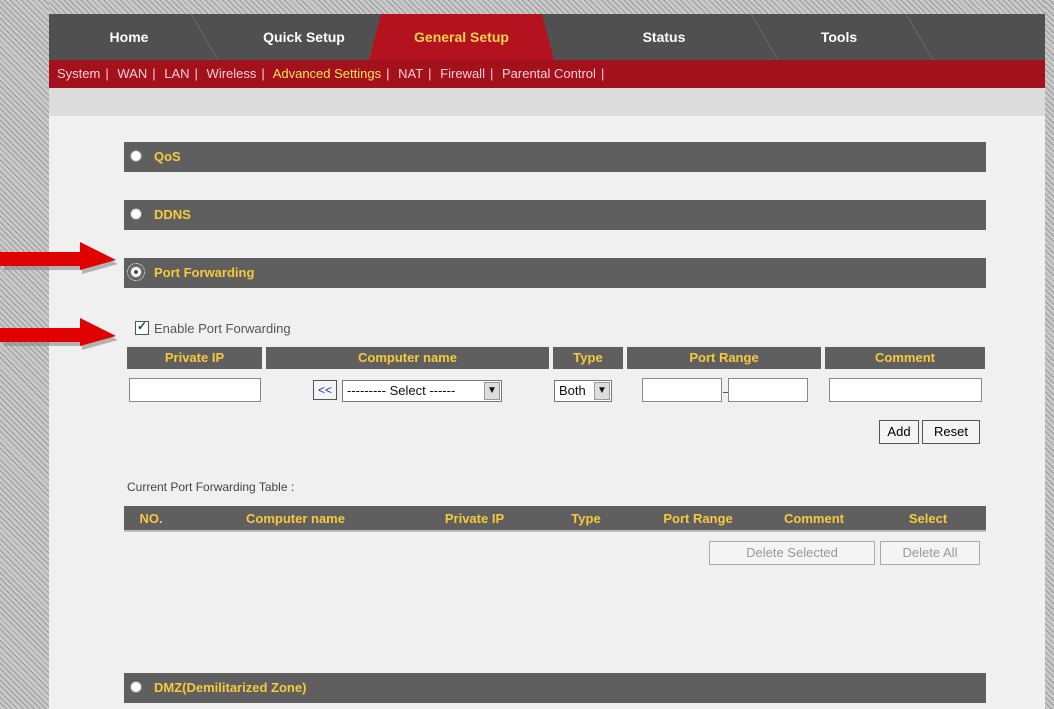 This screenshot has height=709, width=1054. I want to click on type-select: Both ▼, so click(583, 391).